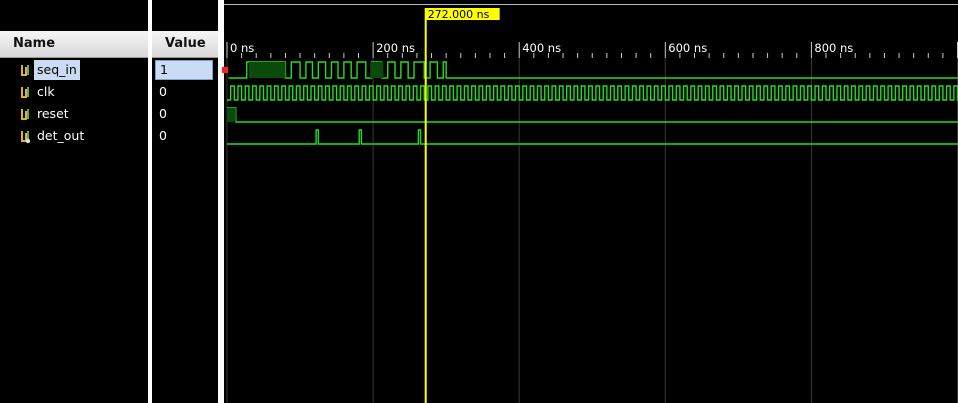  What do you see at coordinates (163, 91) in the screenshot?
I see `signal-value-clk: 0` at bounding box center [163, 91].